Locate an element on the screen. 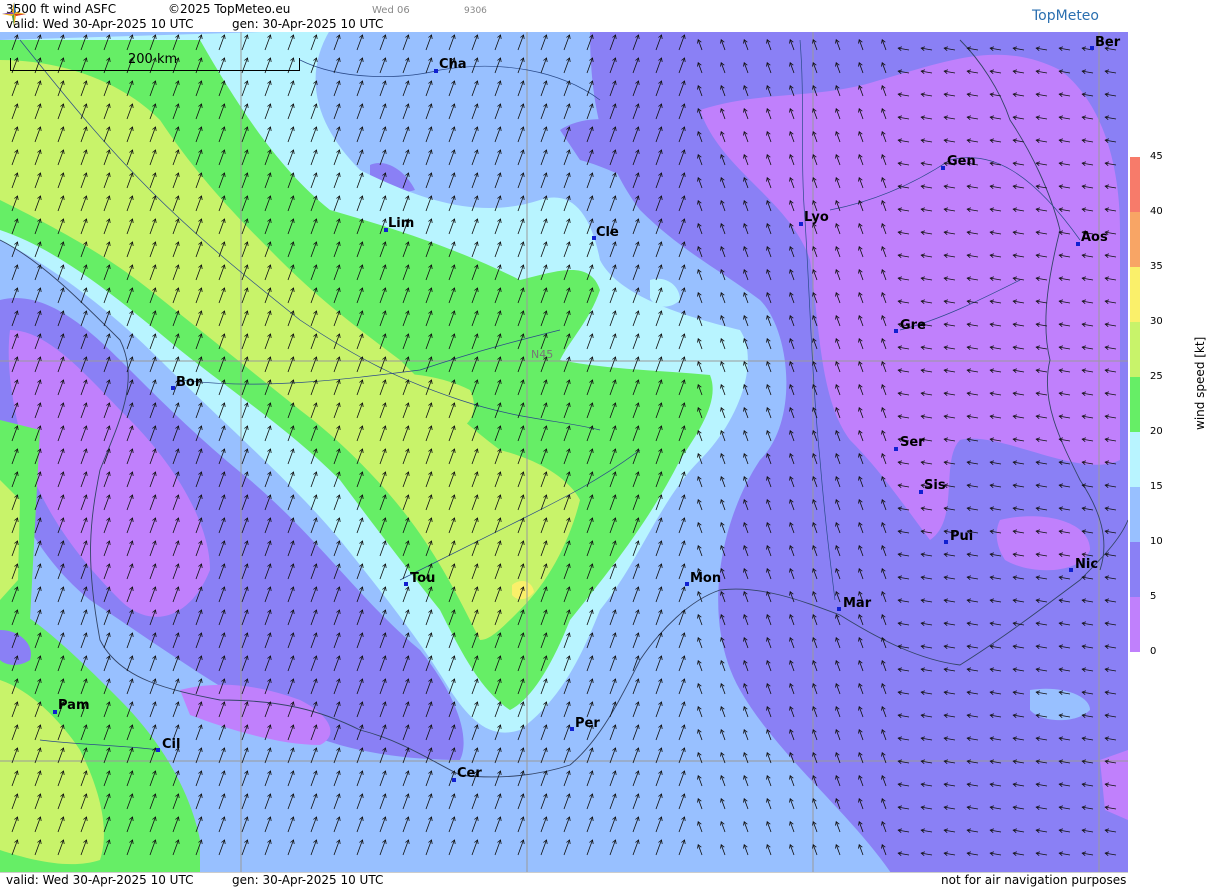 The height and width of the screenshot is (887, 1219). city-ber: Ber is located at coordinates (1105, 42).